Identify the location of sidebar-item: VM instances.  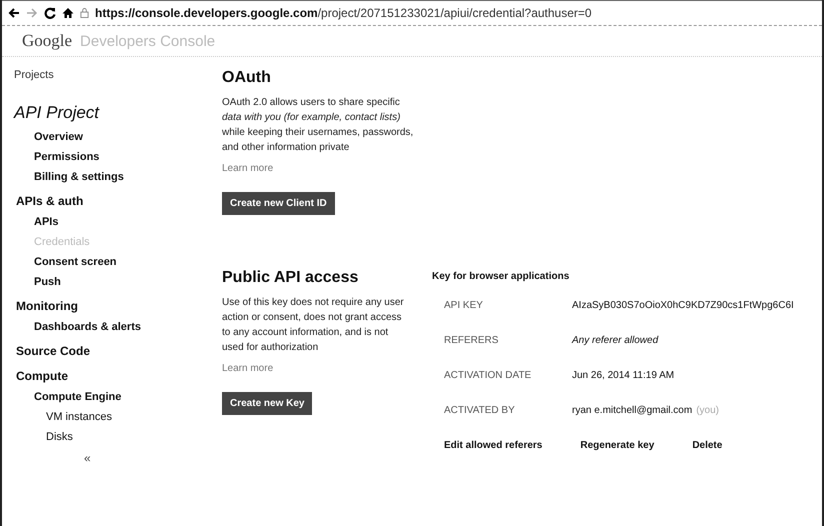
(113, 417).